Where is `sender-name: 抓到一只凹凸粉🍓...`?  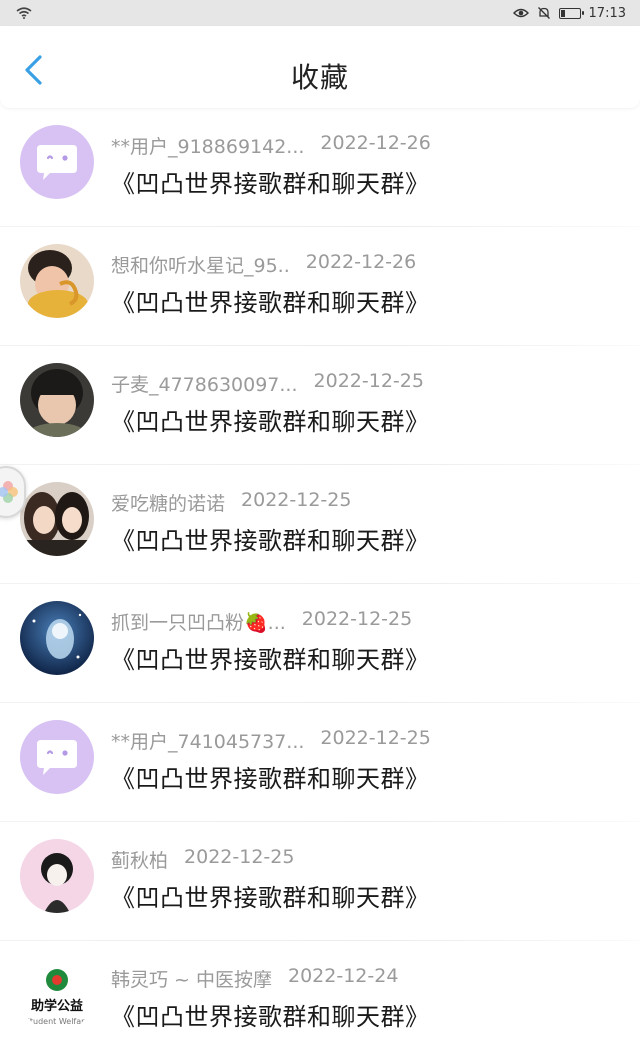 sender-name: 抓到一只凹凸粉🍓... is located at coordinates (198, 623).